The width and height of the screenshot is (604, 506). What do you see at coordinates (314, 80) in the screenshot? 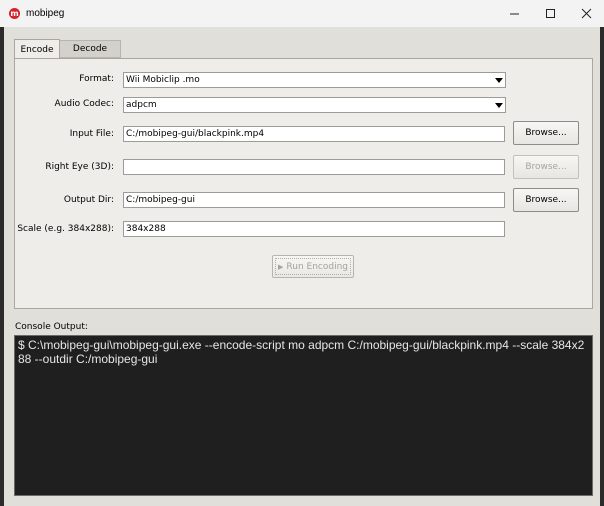
I see `format-select: Wii Mobiclip .mo` at bounding box center [314, 80].